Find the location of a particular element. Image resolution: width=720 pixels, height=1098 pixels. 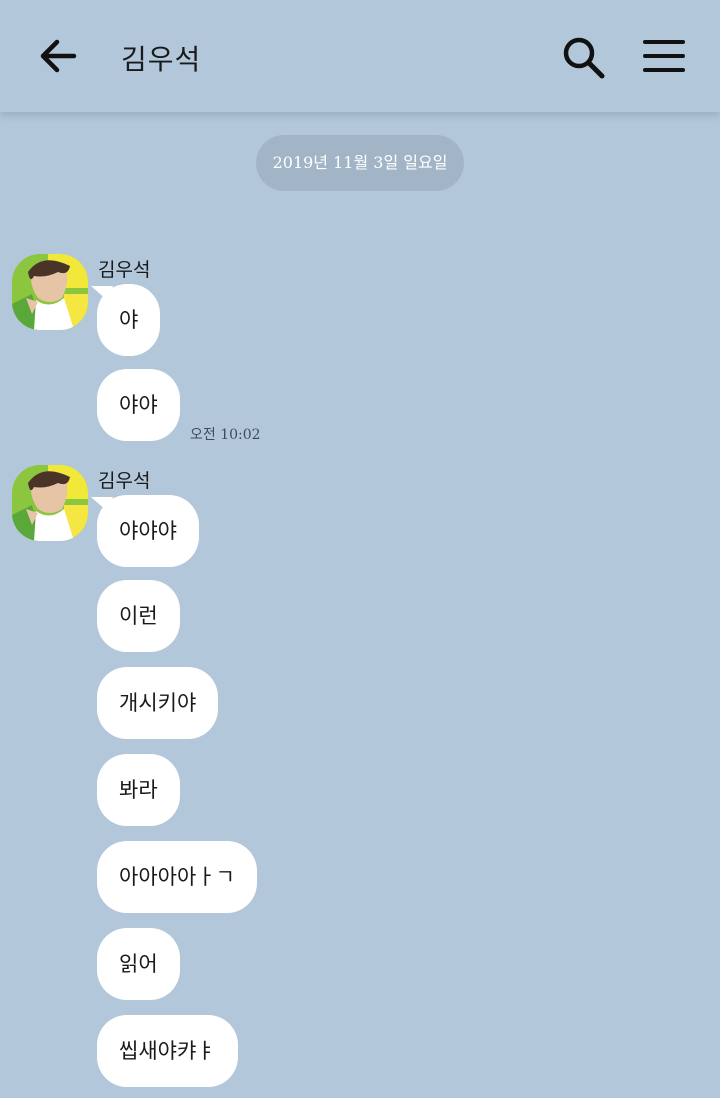

message-bubble: 아아아아ㅏㄱ is located at coordinates (177, 877).